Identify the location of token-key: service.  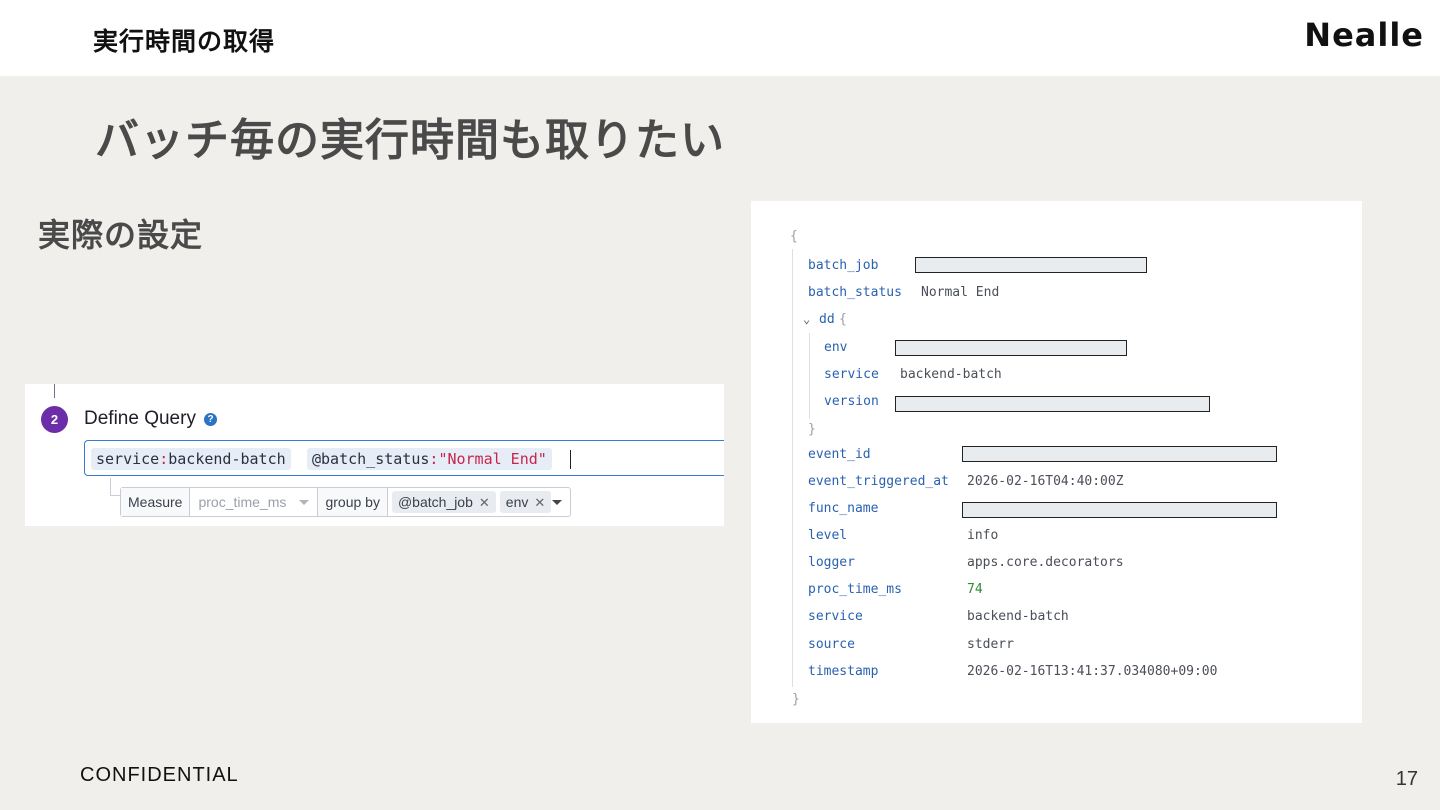
(128, 459).